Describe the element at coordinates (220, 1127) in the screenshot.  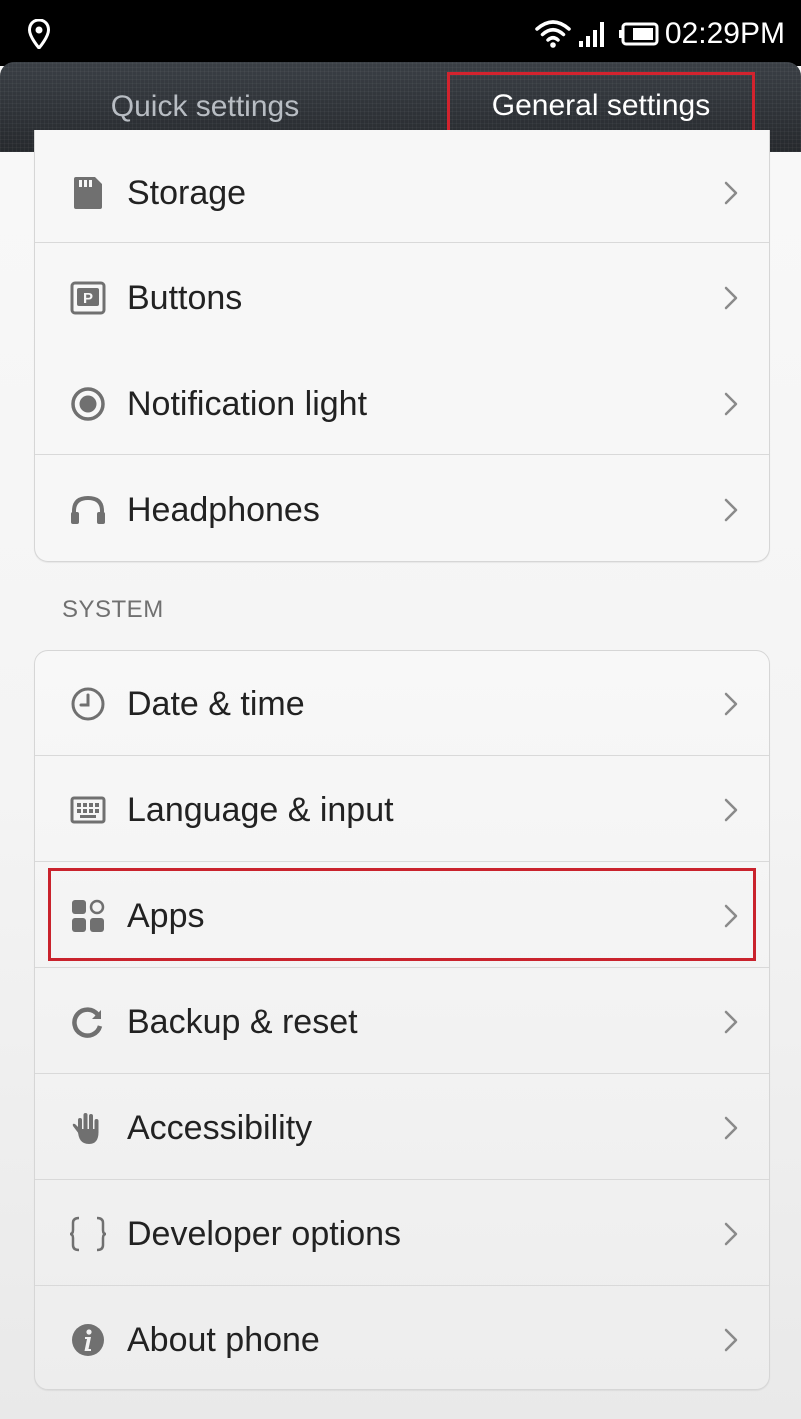
I see `settings-item-label: Accessibility` at that location.